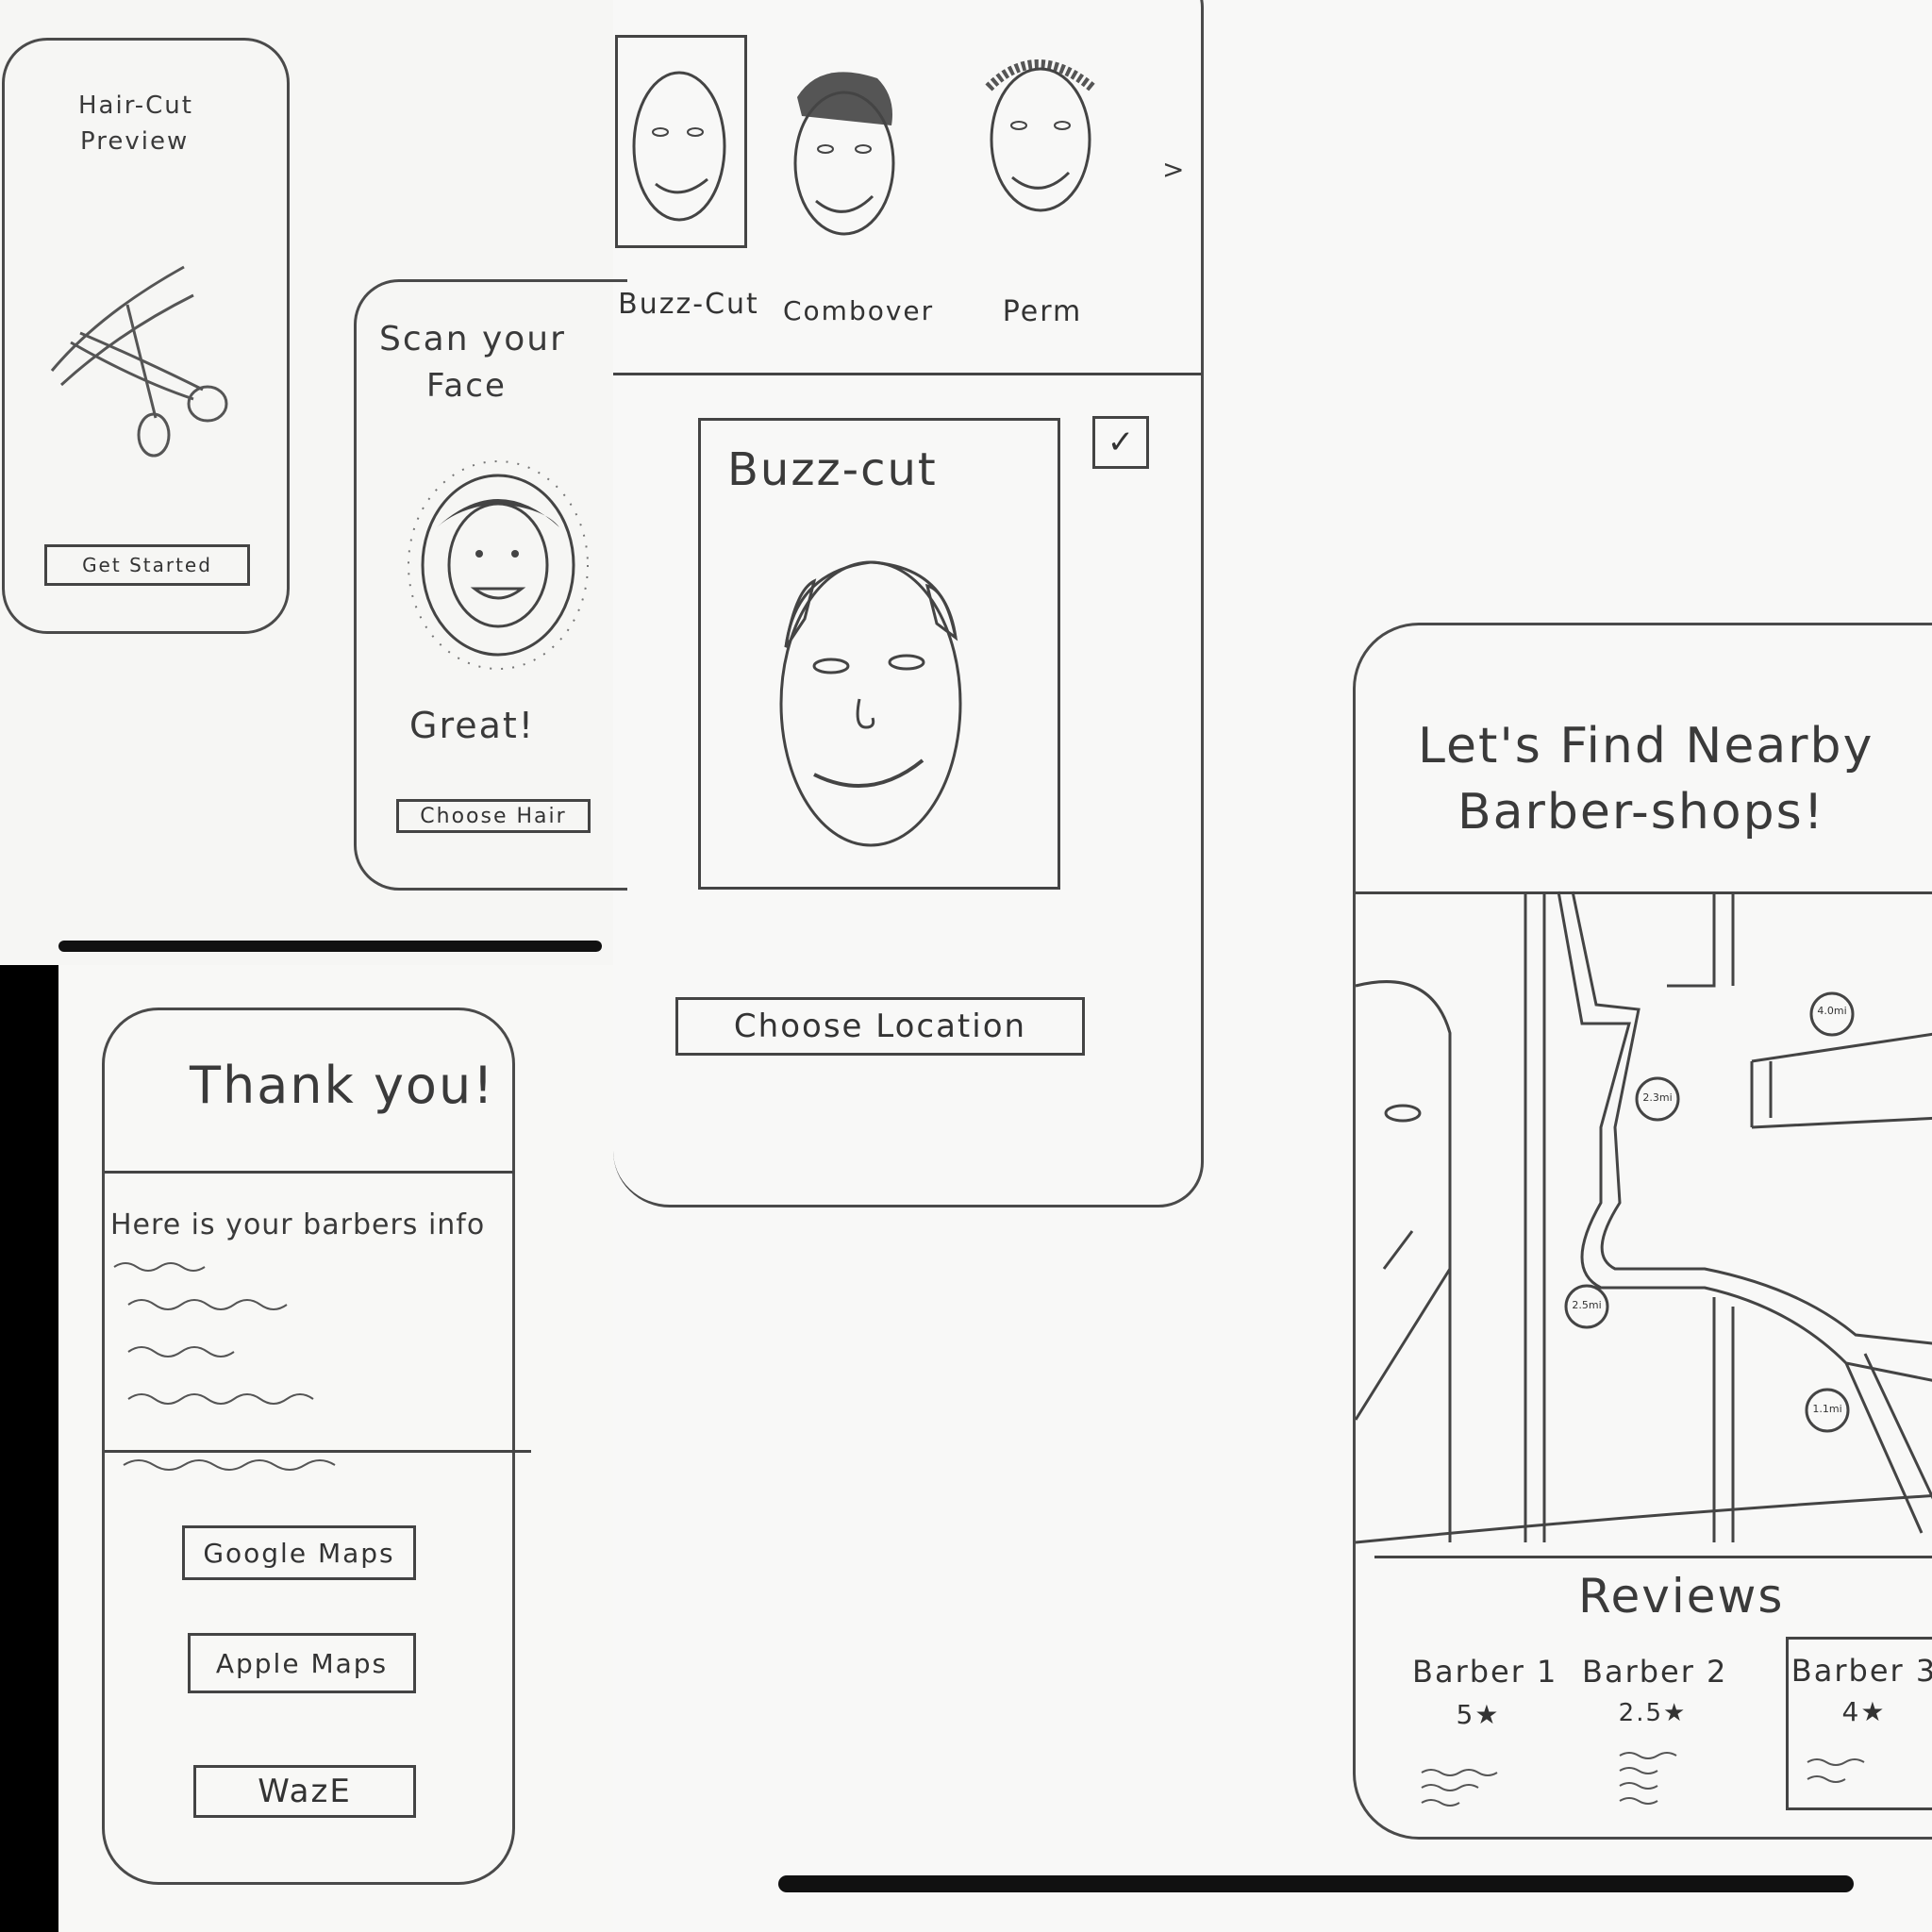 The image size is (1932, 1932). I want to click on waze-button: WazE, so click(304, 1792).